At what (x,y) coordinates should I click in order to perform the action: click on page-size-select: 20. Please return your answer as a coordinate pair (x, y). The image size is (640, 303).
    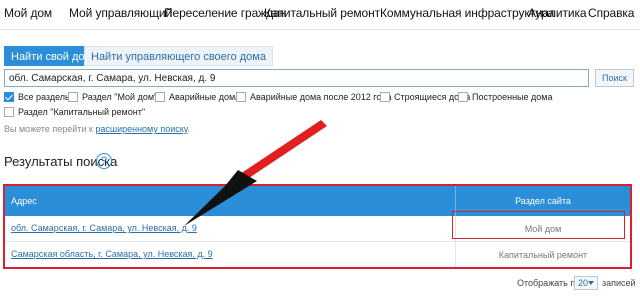
    Looking at the image, I should click on (586, 283).